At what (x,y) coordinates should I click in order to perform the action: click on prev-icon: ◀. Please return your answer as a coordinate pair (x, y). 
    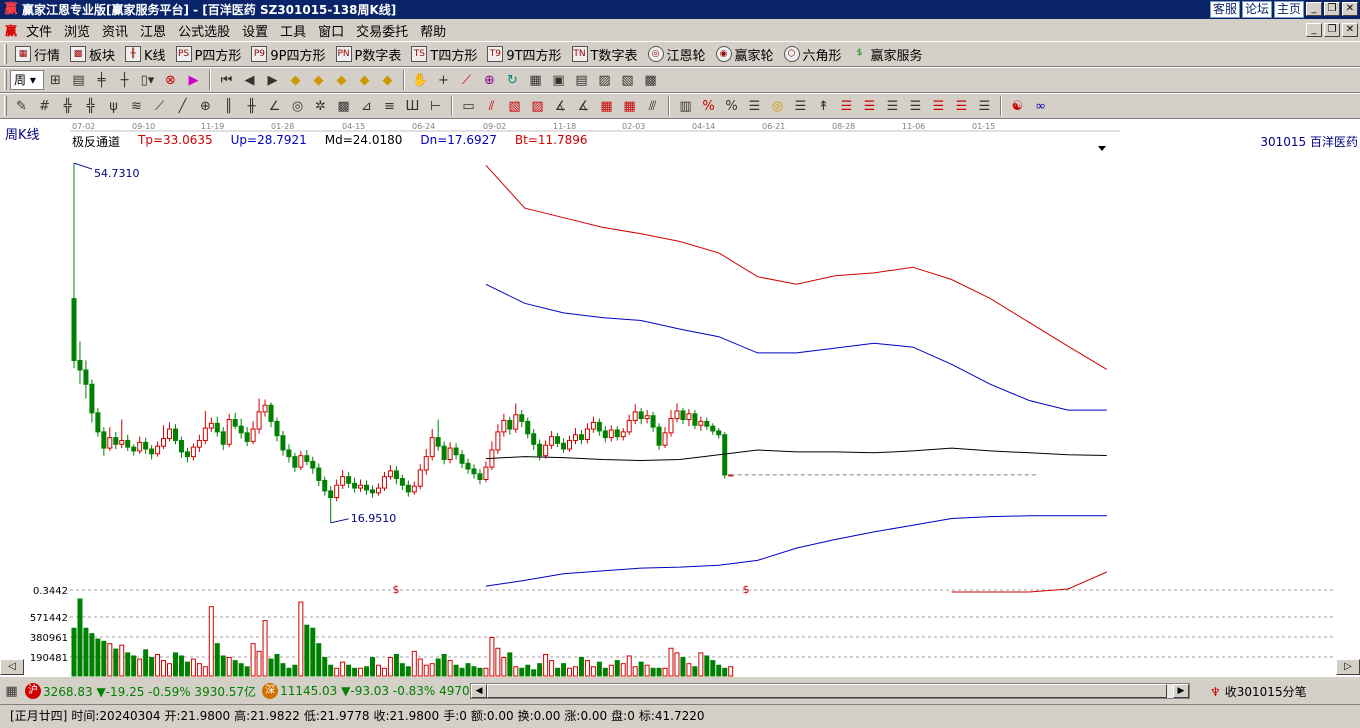
    Looking at the image, I should click on (249, 80).